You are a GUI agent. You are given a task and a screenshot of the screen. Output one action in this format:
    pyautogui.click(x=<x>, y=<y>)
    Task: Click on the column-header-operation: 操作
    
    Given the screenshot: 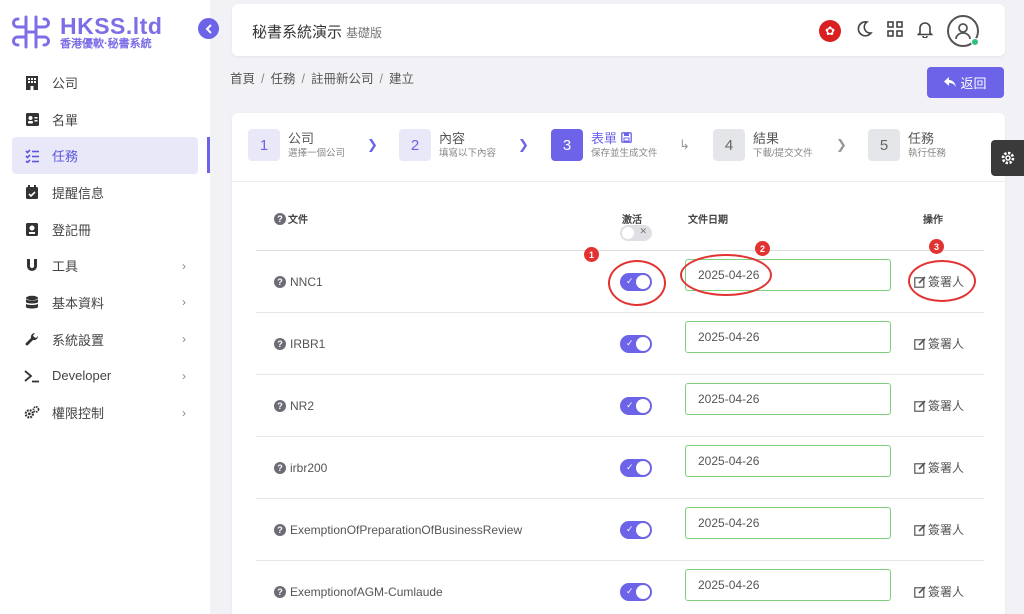 What is the action you would take?
    pyautogui.click(x=933, y=220)
    